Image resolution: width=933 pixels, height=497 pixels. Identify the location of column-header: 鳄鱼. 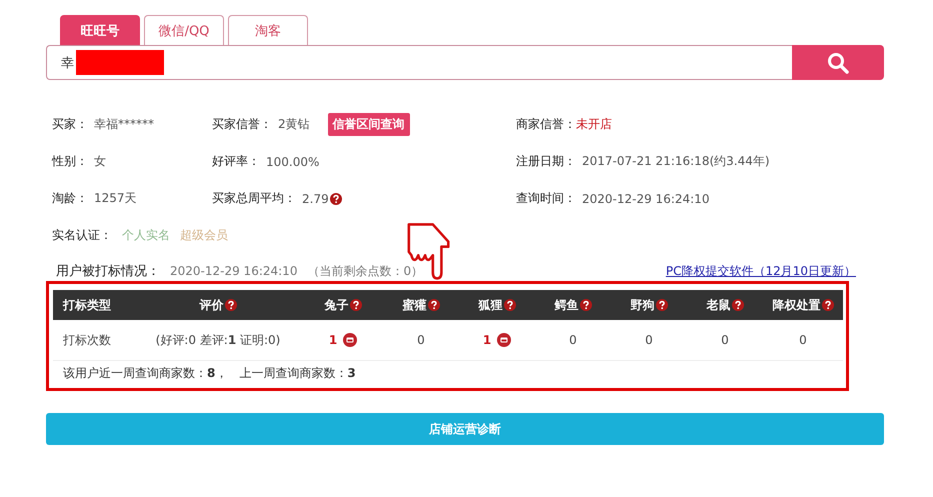
(566, 305).